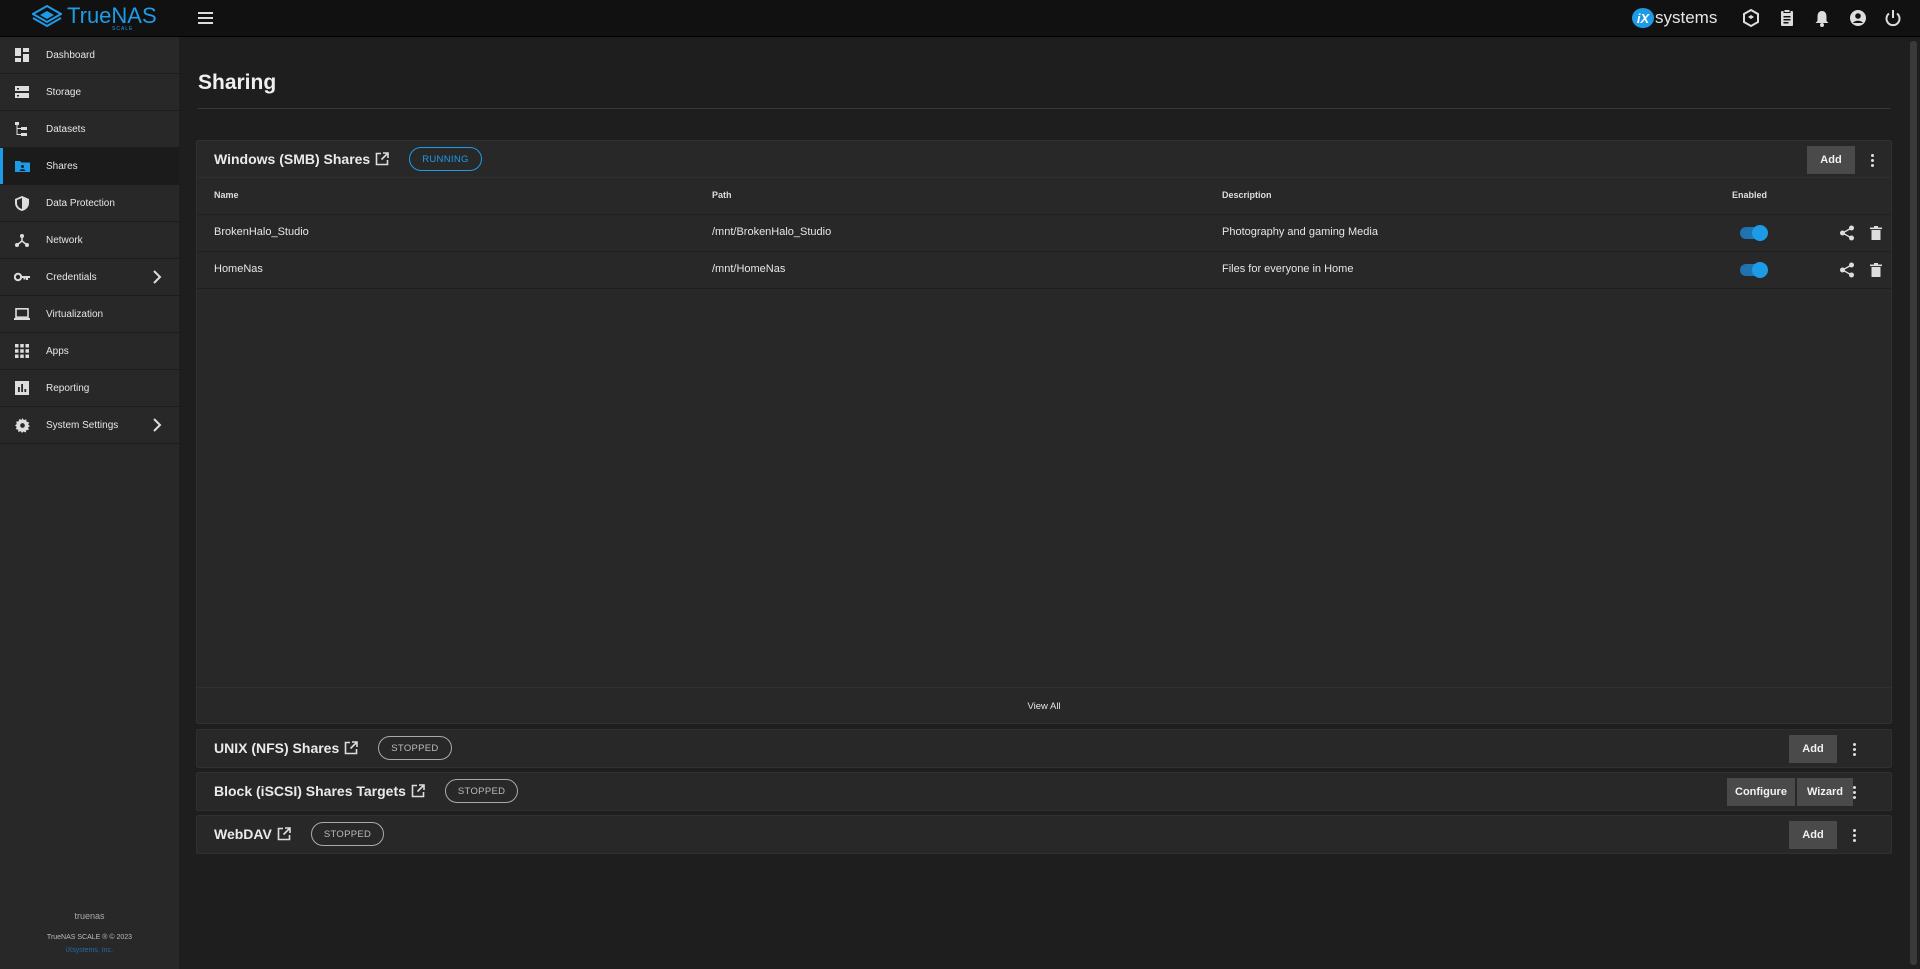 The height and width of the screenshot is (969, 1920). Describe the element at coordinates (66, 129) in the screenshot. I see `sidebar-item-label: Datasets` at that location.